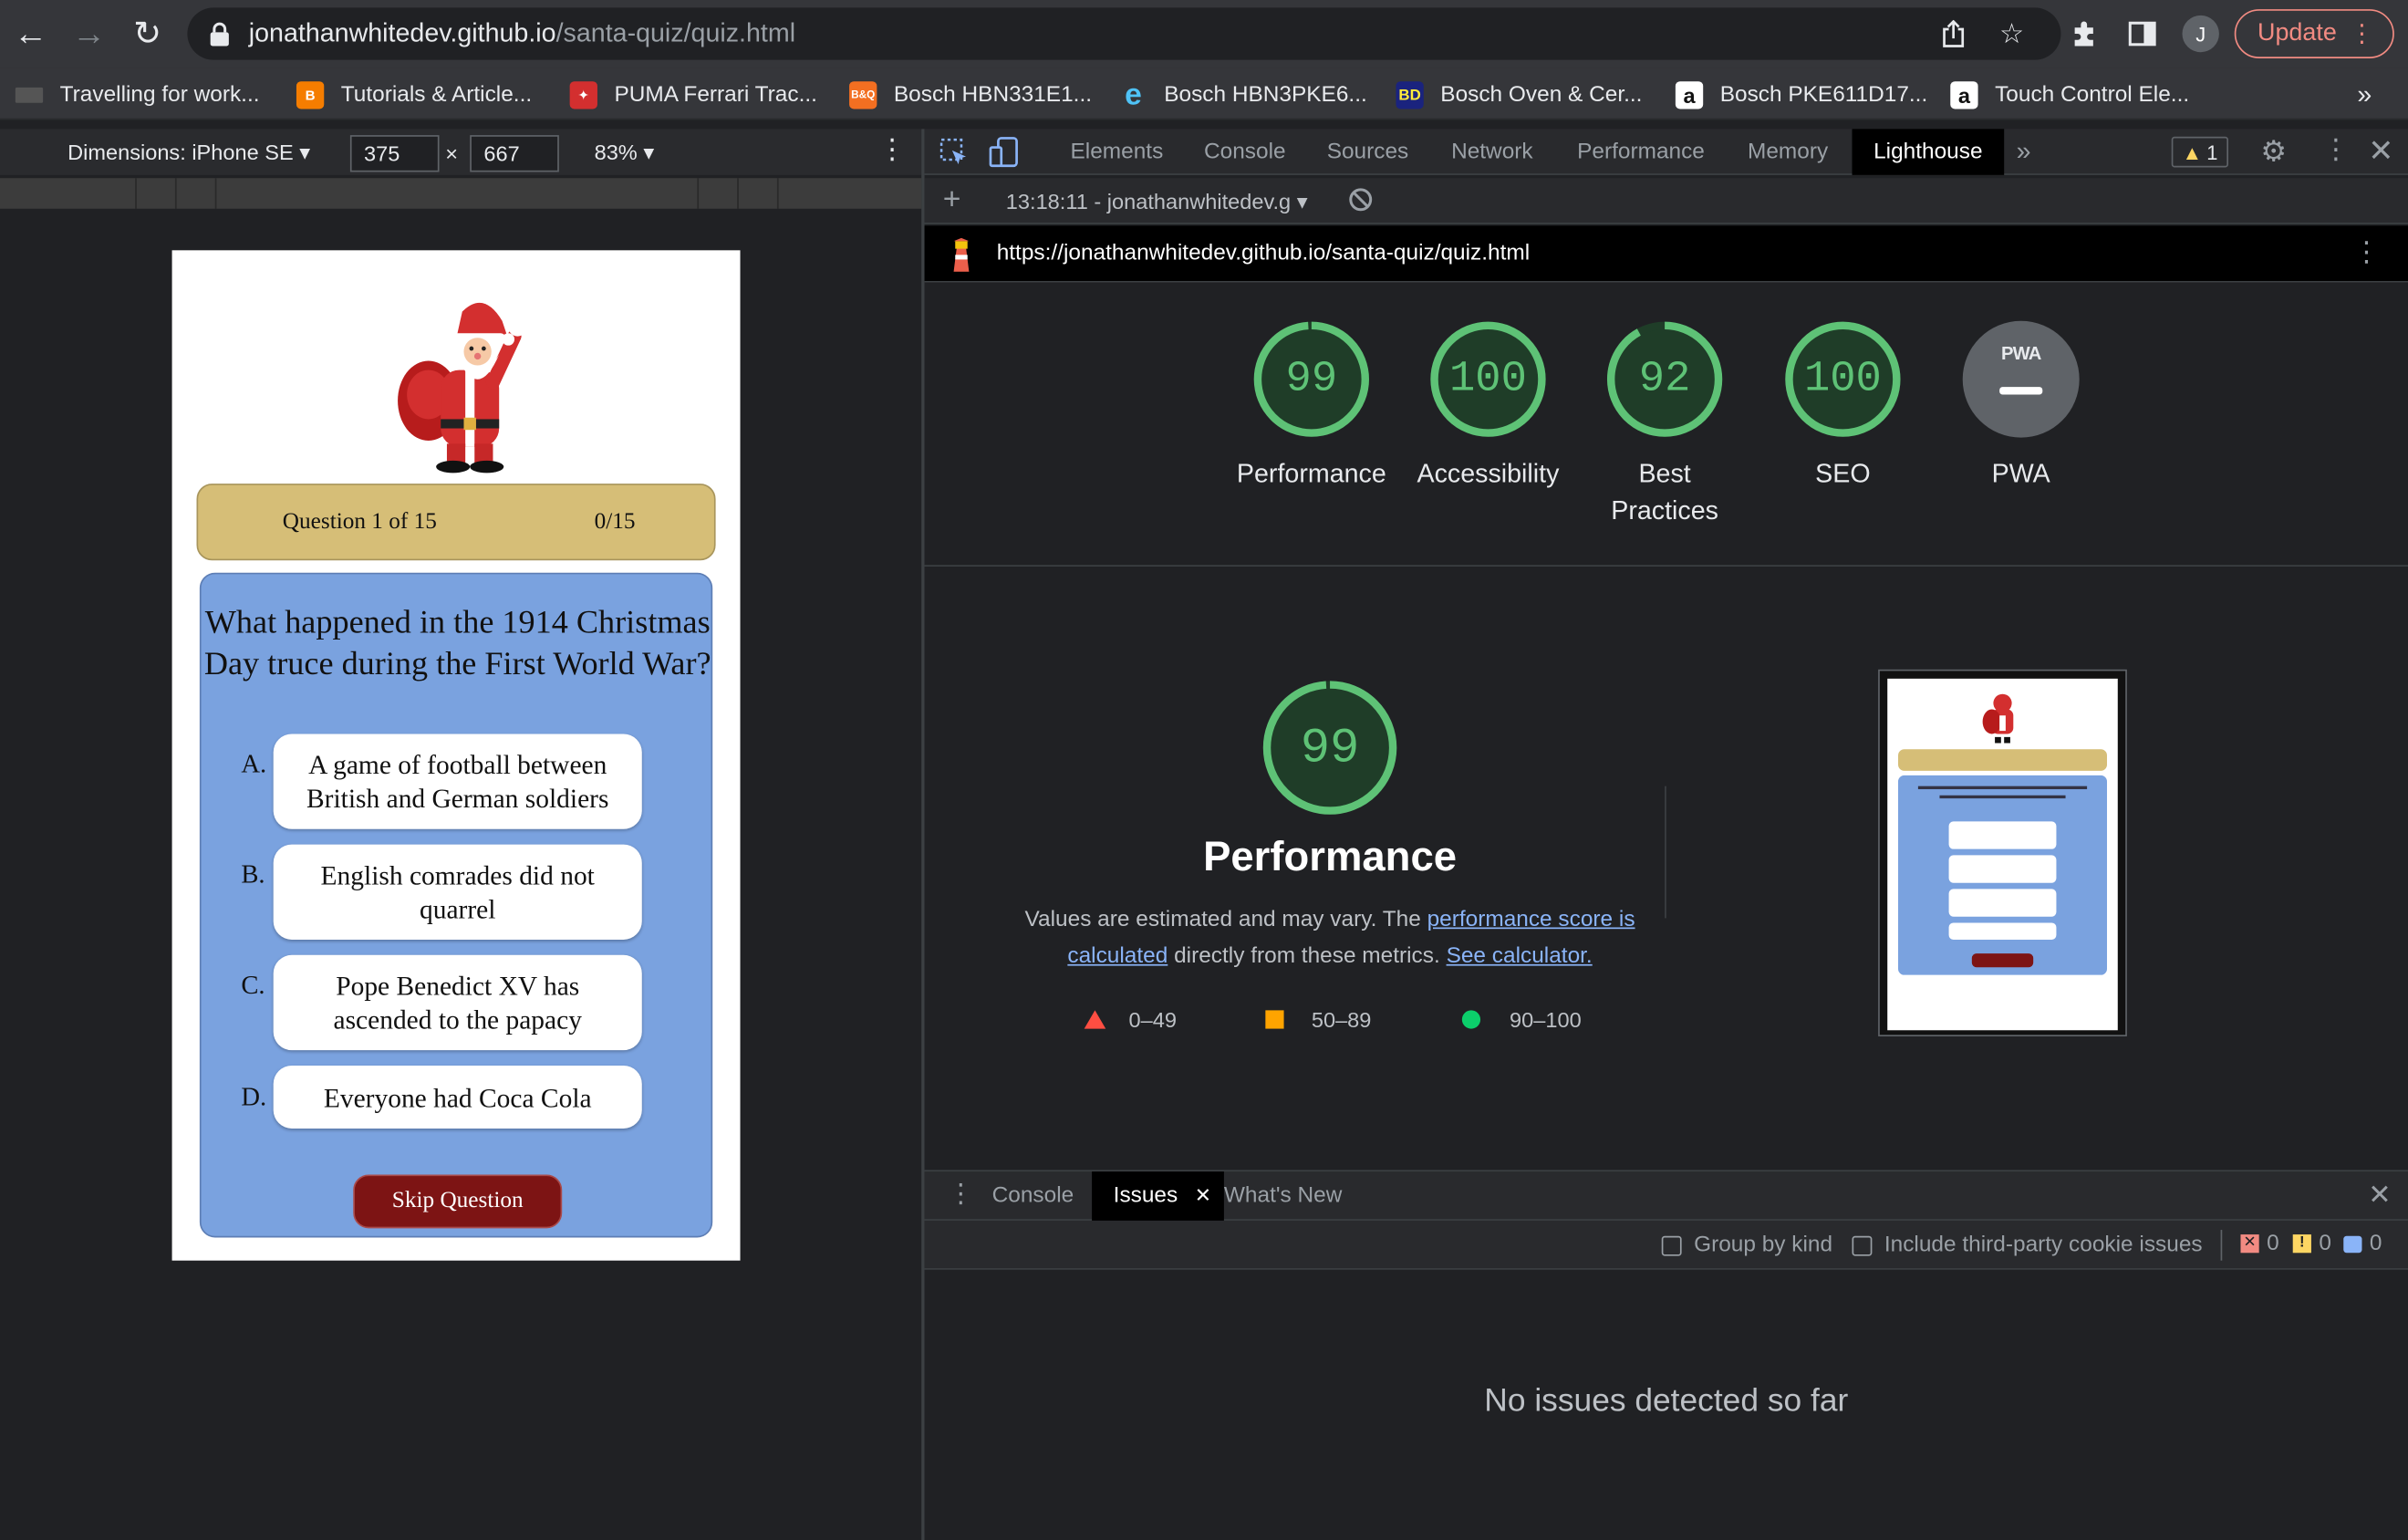  What do you see at coordinates (1145, 1196) in the screenshot?
I see `drawer-tab-issues-label: Issues` at bounding box center [1145, 1196].